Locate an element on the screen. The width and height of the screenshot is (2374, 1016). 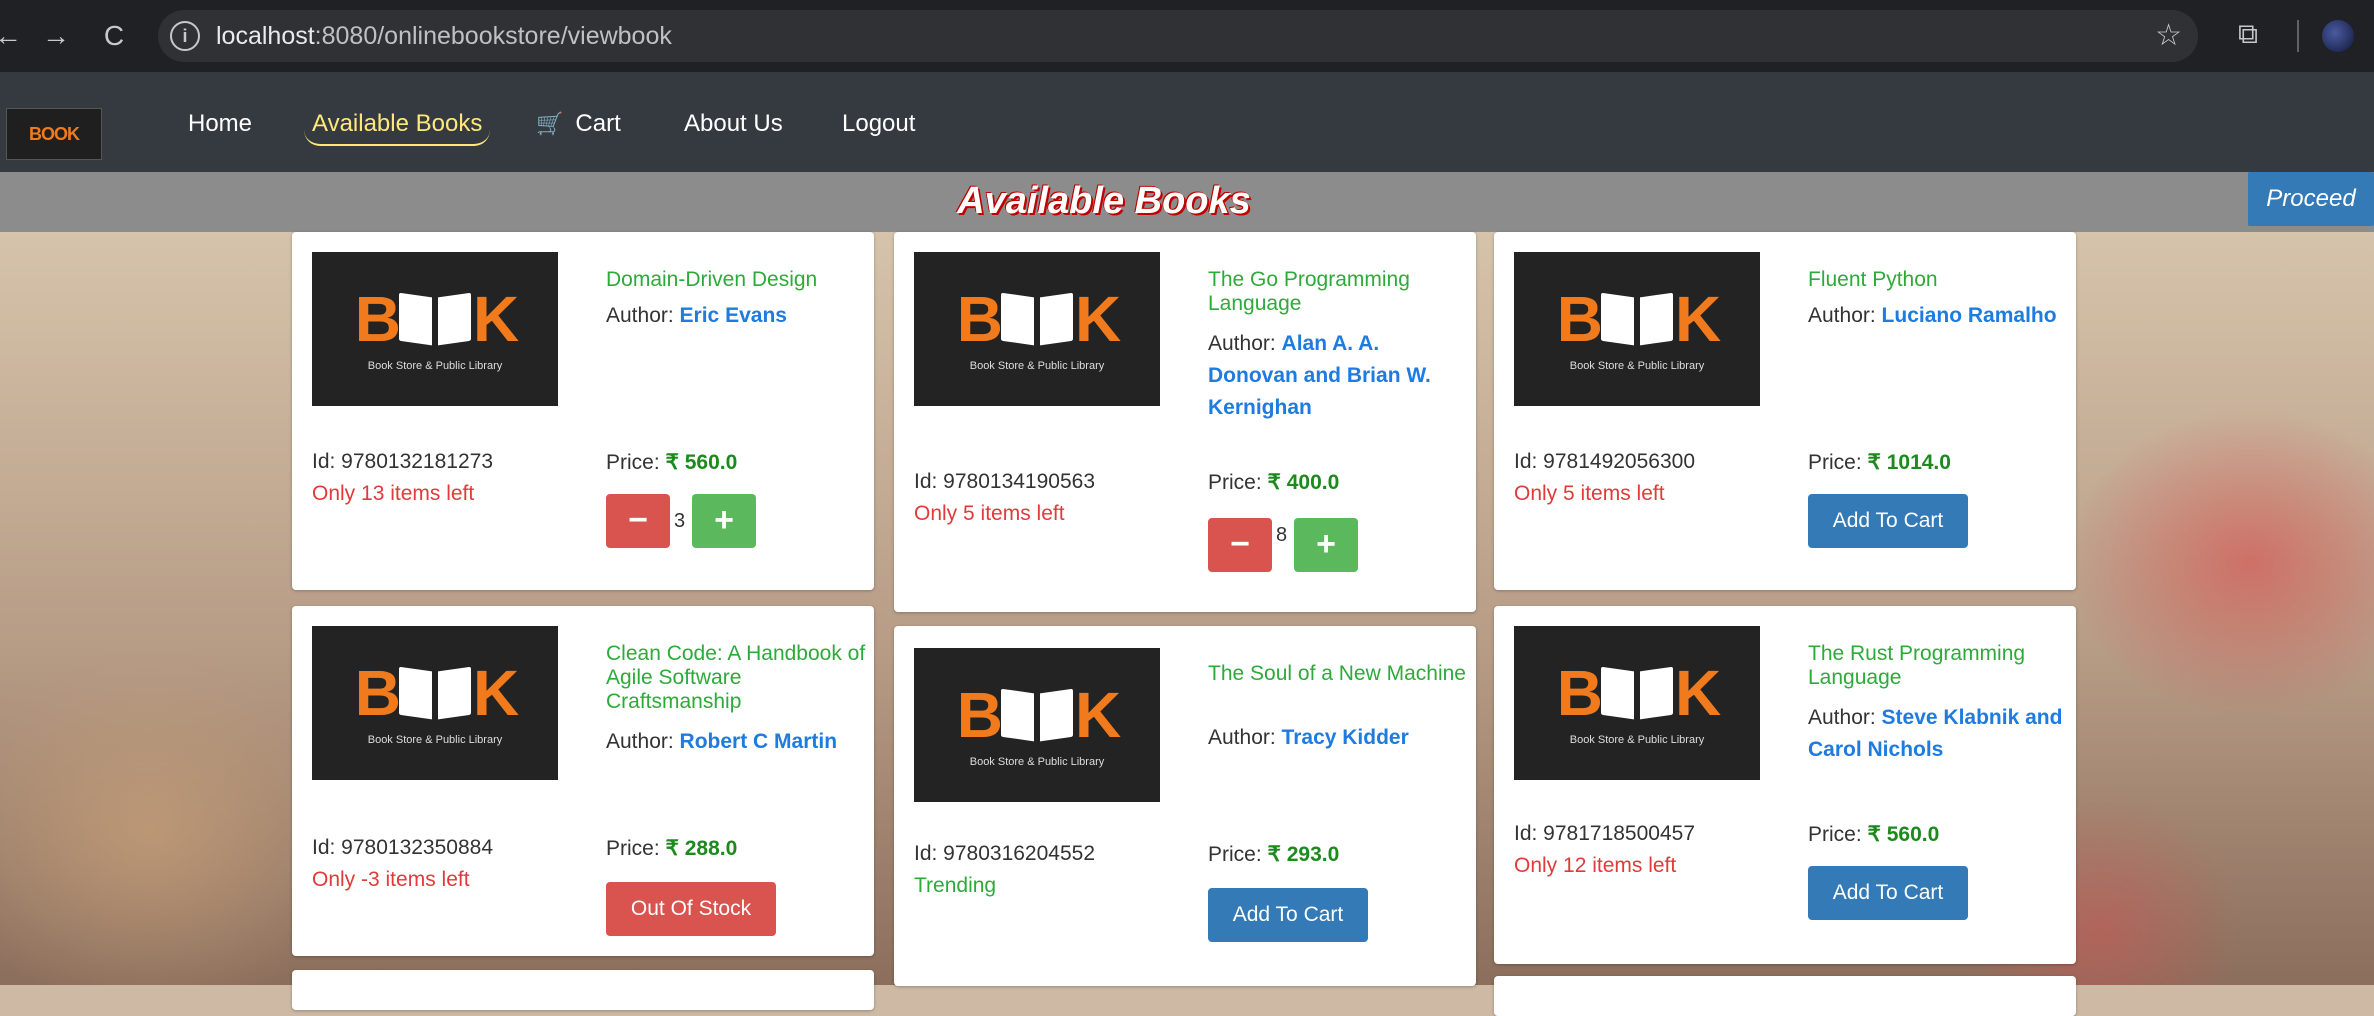
stock-status: Trending is located at coordinates (955, 885).